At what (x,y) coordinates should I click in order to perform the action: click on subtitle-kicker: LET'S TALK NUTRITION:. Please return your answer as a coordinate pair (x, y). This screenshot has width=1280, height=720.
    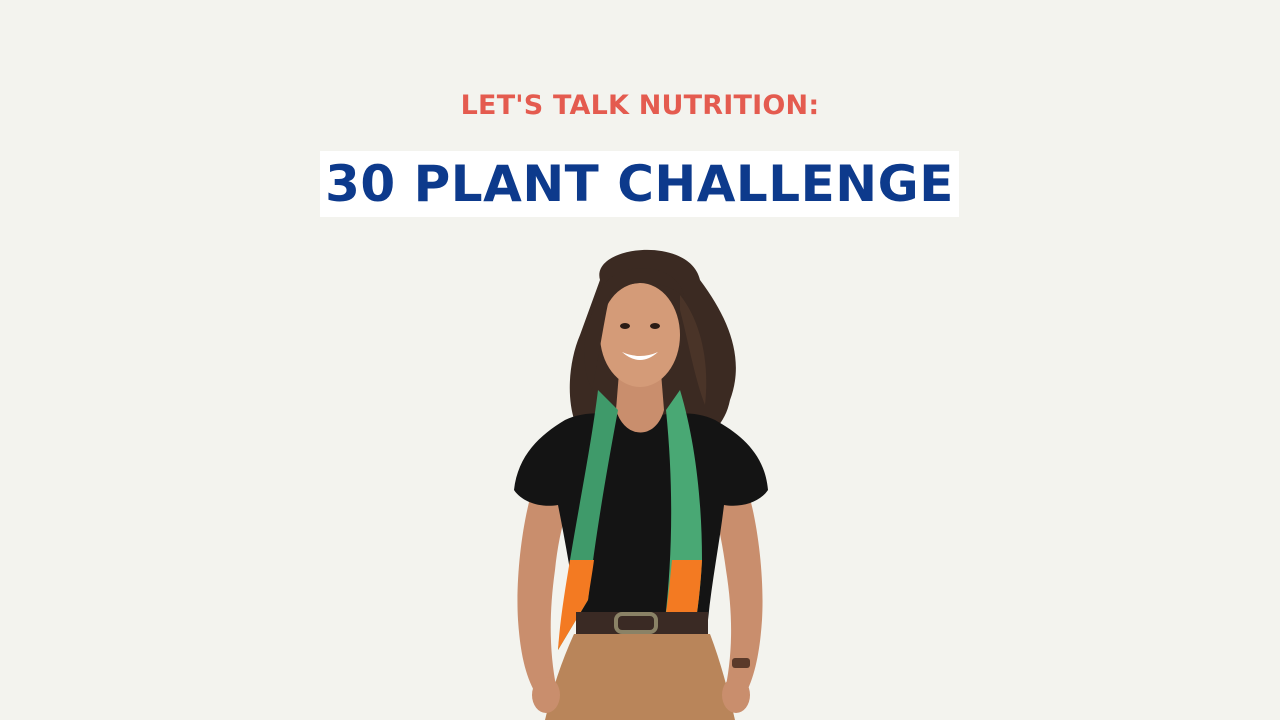
    Looking at the image, I should click on (640, 105).